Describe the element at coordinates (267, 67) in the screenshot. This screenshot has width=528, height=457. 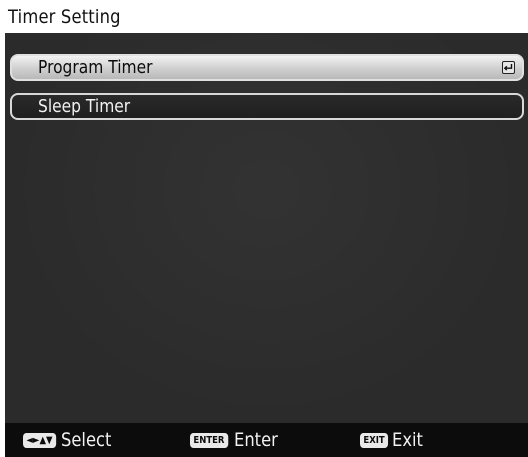
I see `menu-item-program-timer: Program Timer` at that location.